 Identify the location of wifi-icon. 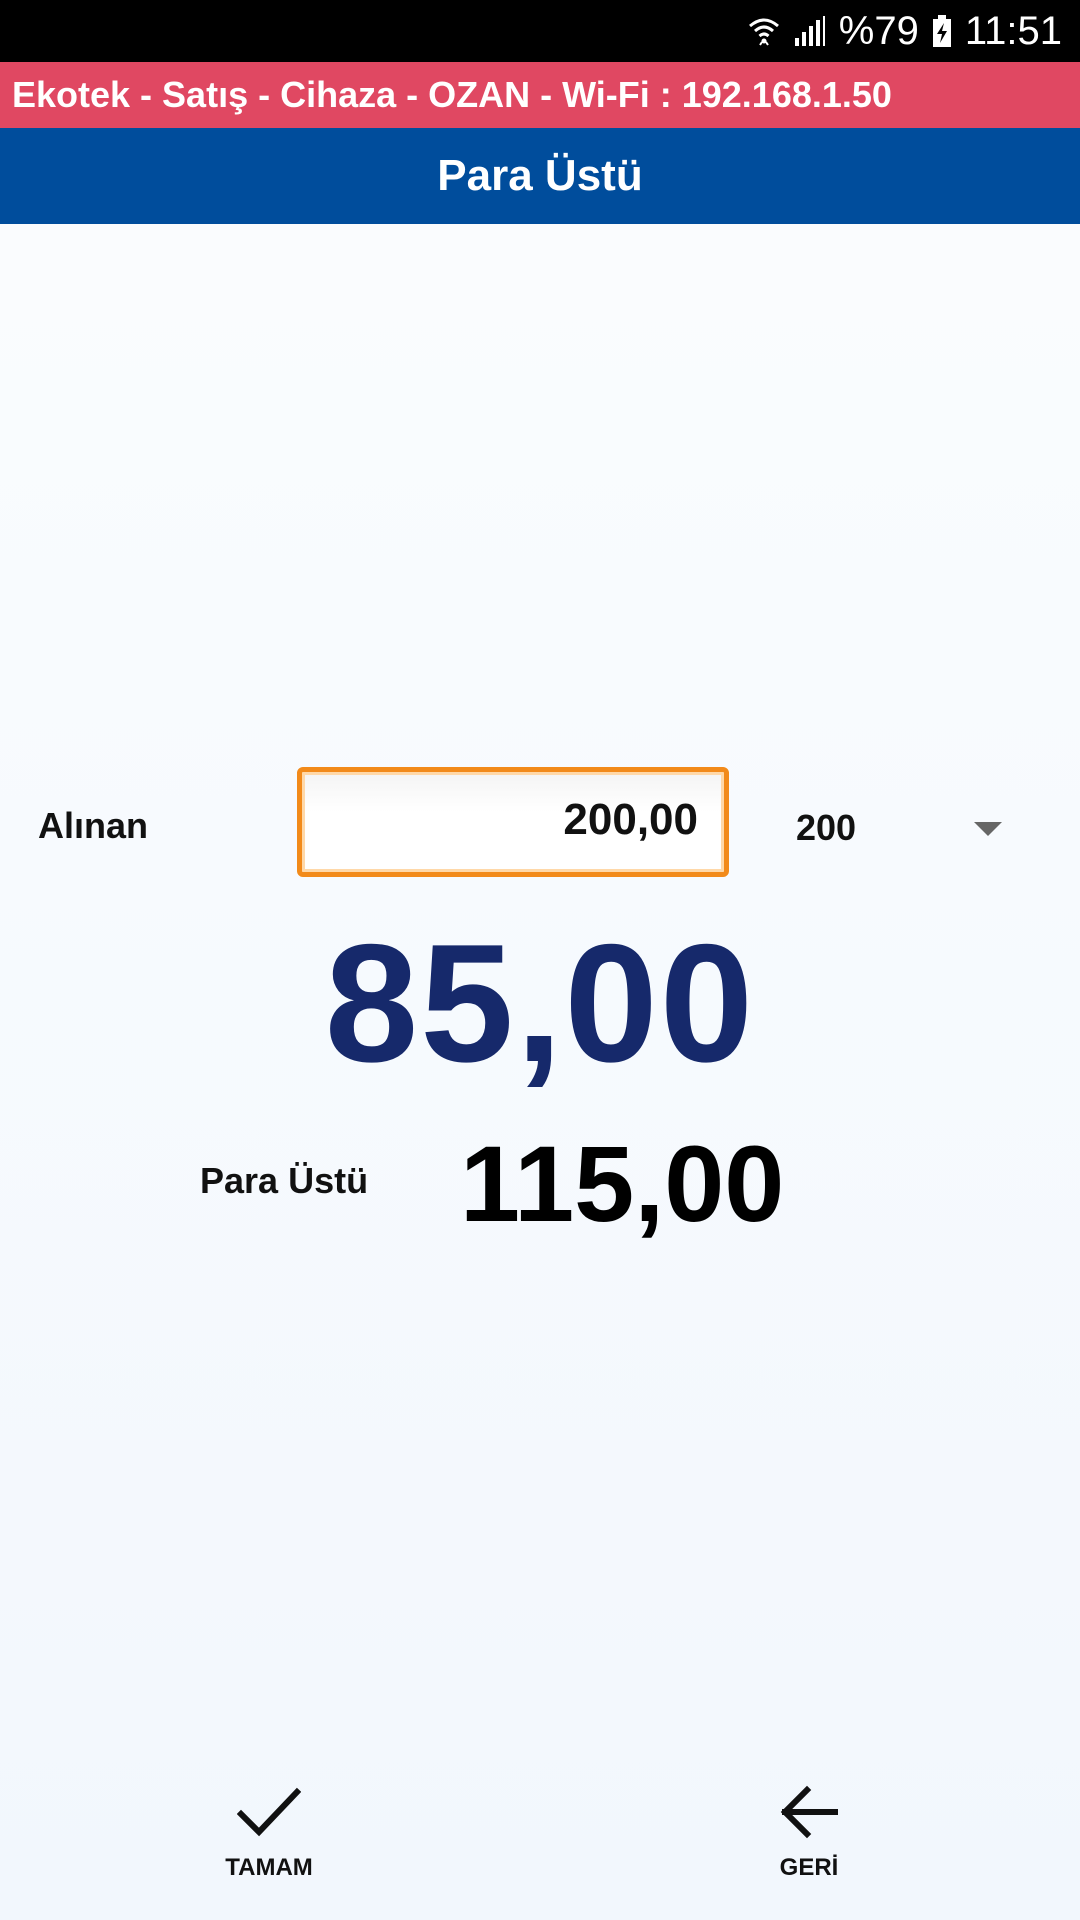
(764, 31).